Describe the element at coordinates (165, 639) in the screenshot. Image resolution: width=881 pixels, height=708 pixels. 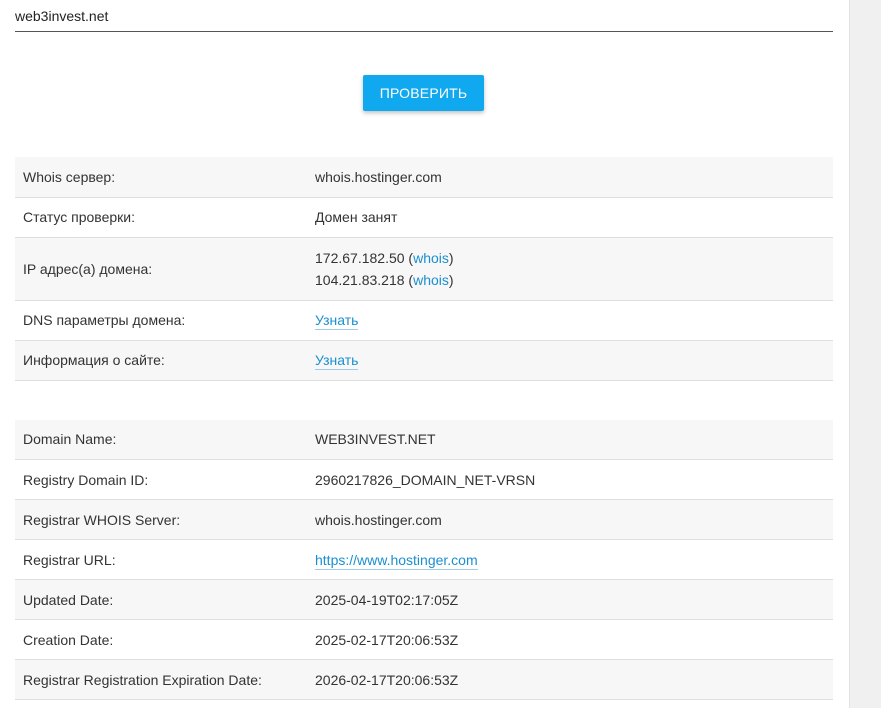
I see `row-label: Creation Date:` at that location.